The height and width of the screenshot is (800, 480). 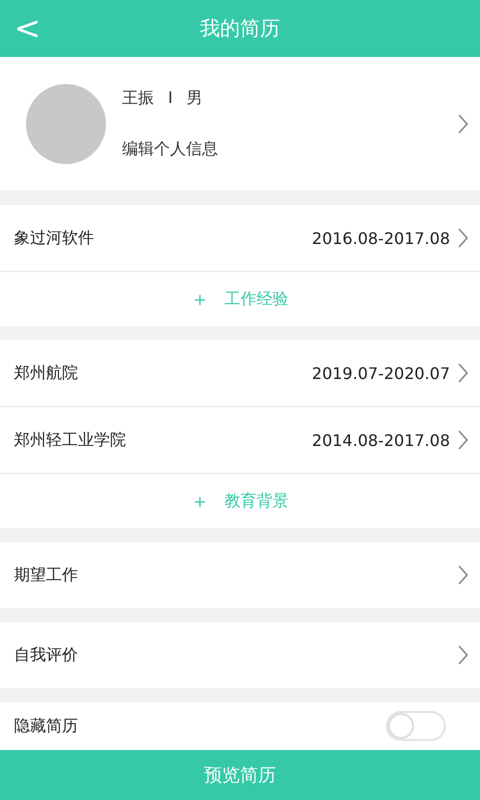 What do you see at coordinates (70, 440) in the screenshot?
I see `row-label: 郑州轻工业学院` at bounding box center [70, 440].